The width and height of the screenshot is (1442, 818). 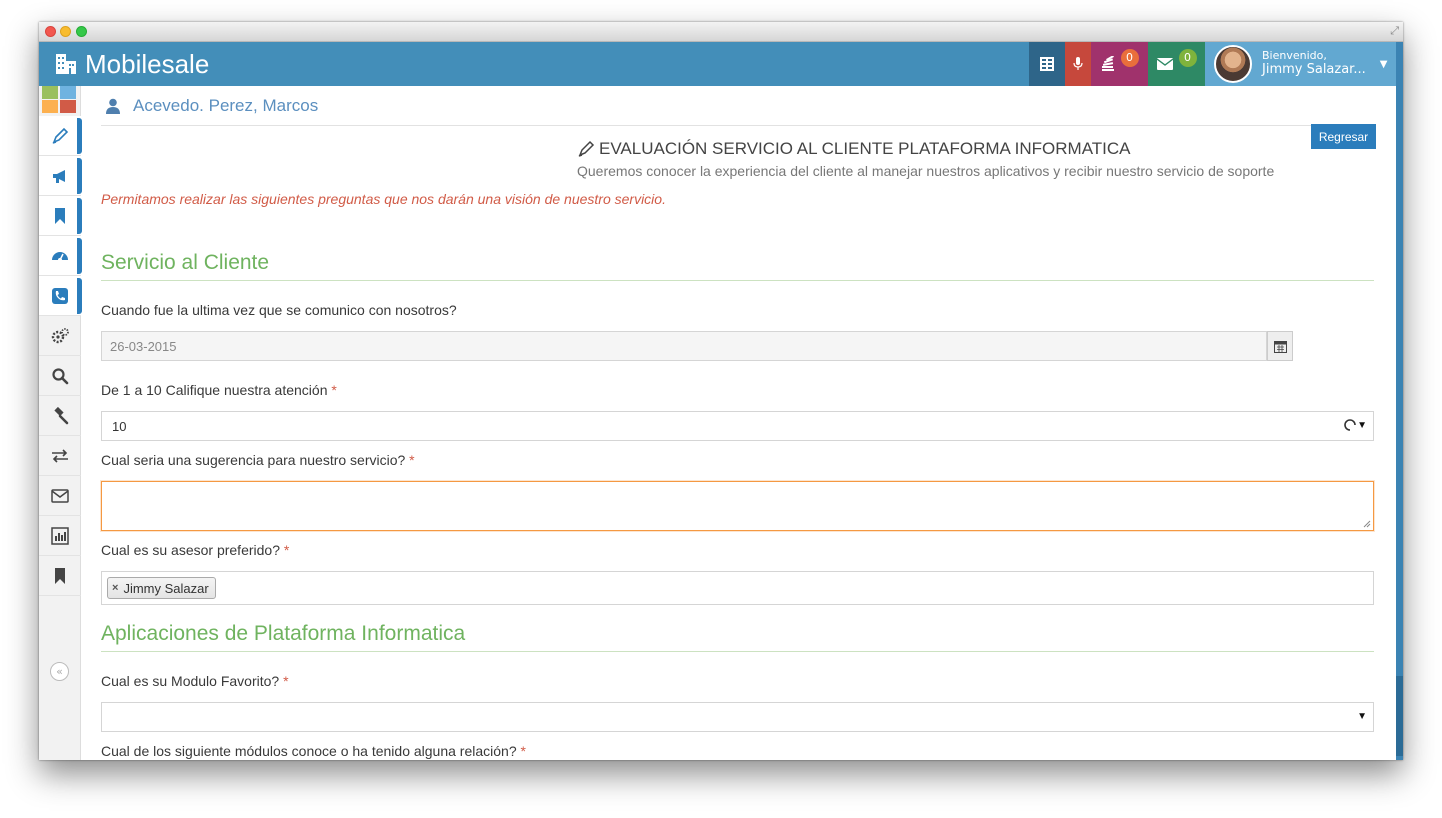 What do you see at coordinates (737, 106) in the screenshot?
I see `breadcrumb: Acevedo. Perez, Marcos` at bounding box center [737, 106].